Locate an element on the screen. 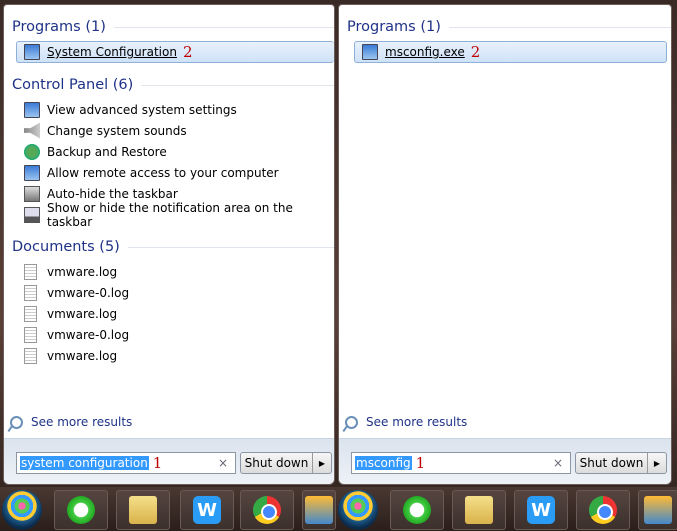 This screenshot has width=677, height=531. search-value: msconfig is located at coordinates (383, 463).